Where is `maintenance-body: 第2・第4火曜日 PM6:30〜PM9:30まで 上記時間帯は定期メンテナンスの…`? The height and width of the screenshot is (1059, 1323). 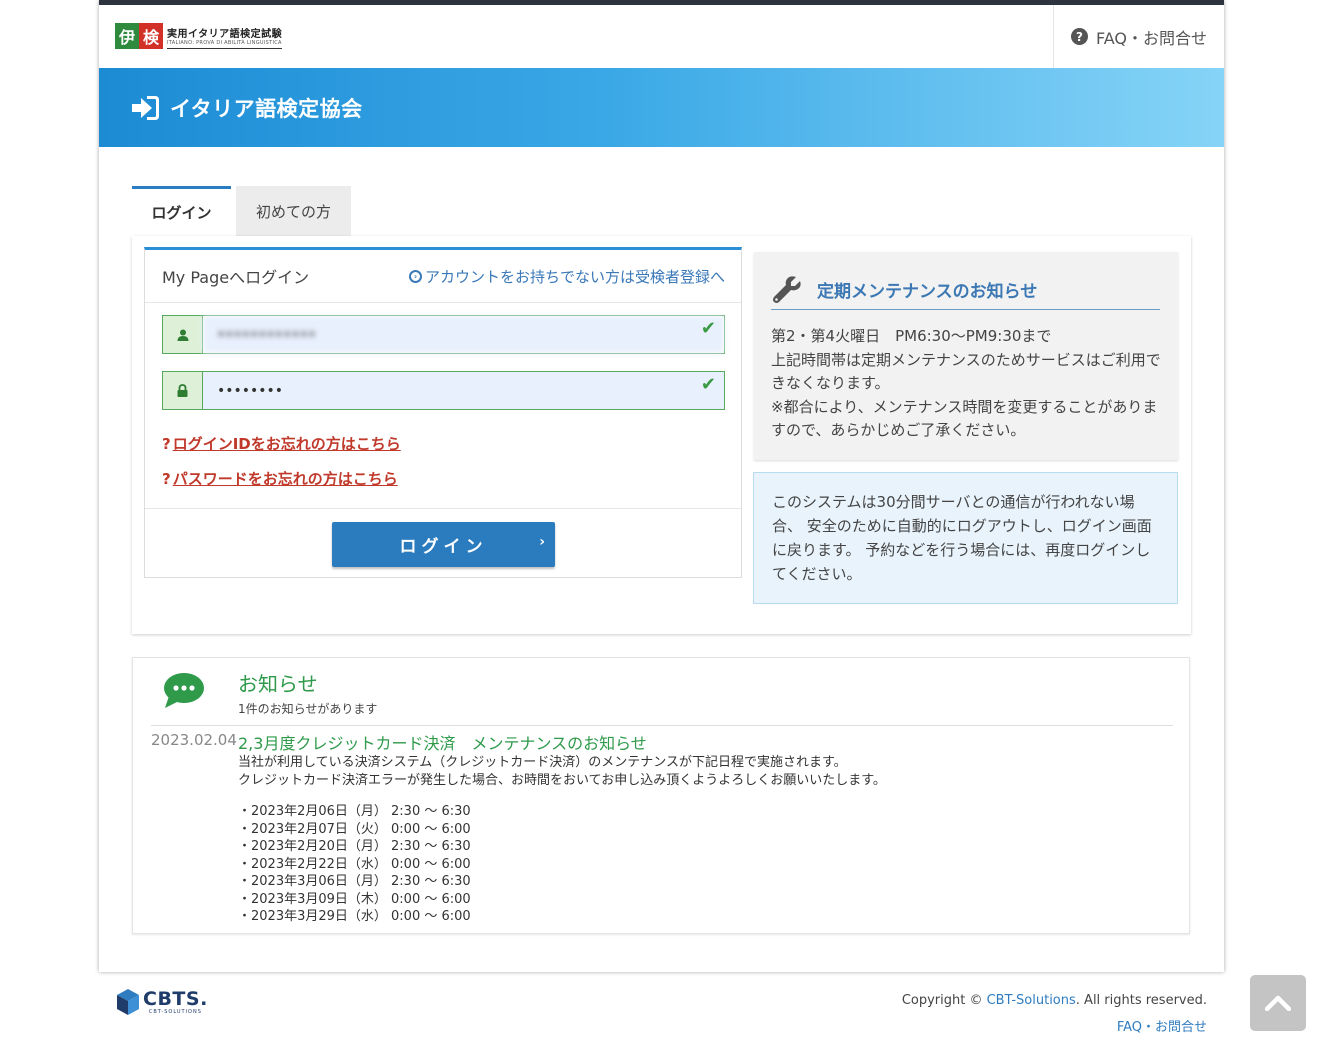 maintenance-body: 第2・第4火曜日 PM6:30〜PM9:30まで 上記時間帯は定期メンテナンスの… is located at coordinates (966, 384).